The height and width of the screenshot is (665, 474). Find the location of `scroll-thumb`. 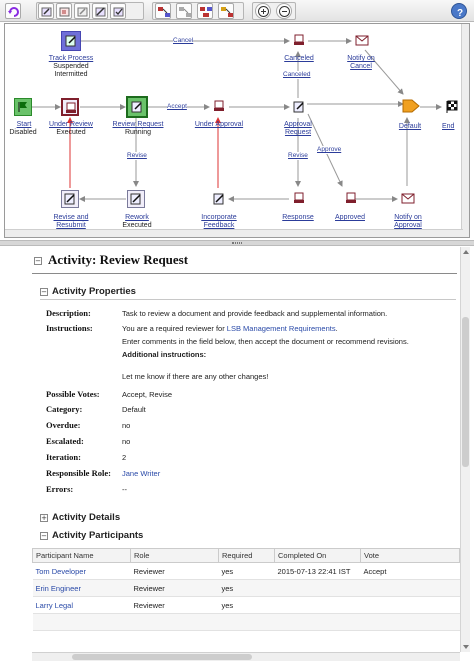

scroll-thumb is located at coordinates (465, 392).